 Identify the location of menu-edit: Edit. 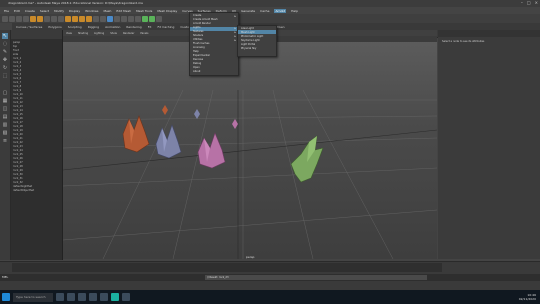
(17, 11).